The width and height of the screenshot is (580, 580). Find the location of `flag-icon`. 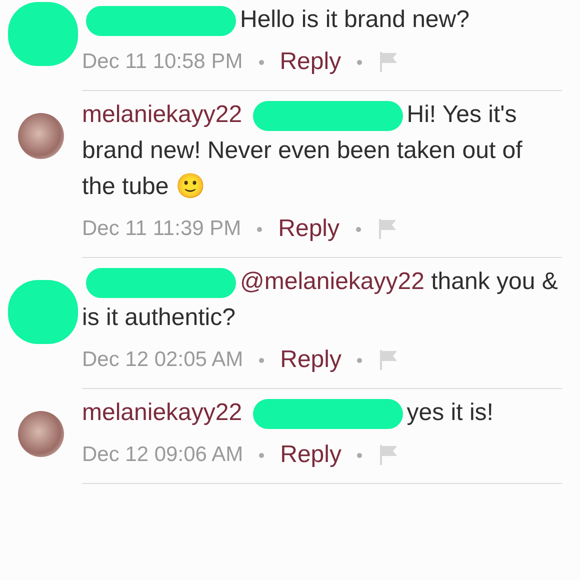

flag-icon is located at coordinates (387, 229).